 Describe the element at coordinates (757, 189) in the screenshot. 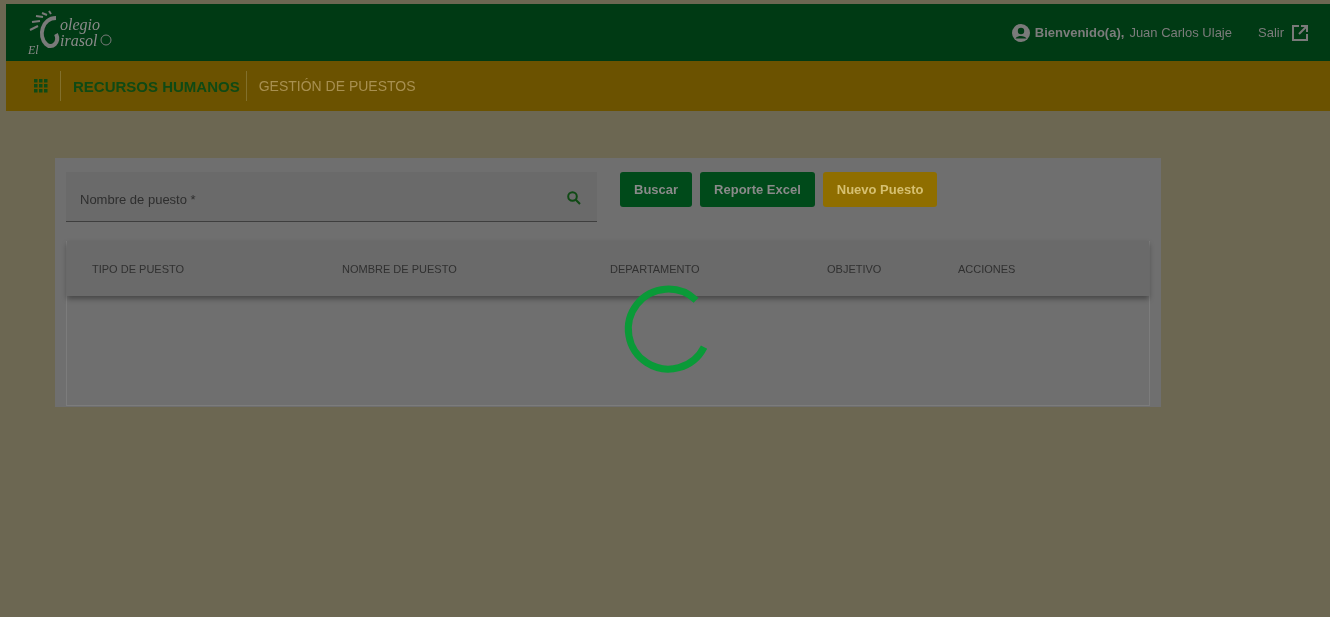

I see `action-button: Reporte Excel` at that location.